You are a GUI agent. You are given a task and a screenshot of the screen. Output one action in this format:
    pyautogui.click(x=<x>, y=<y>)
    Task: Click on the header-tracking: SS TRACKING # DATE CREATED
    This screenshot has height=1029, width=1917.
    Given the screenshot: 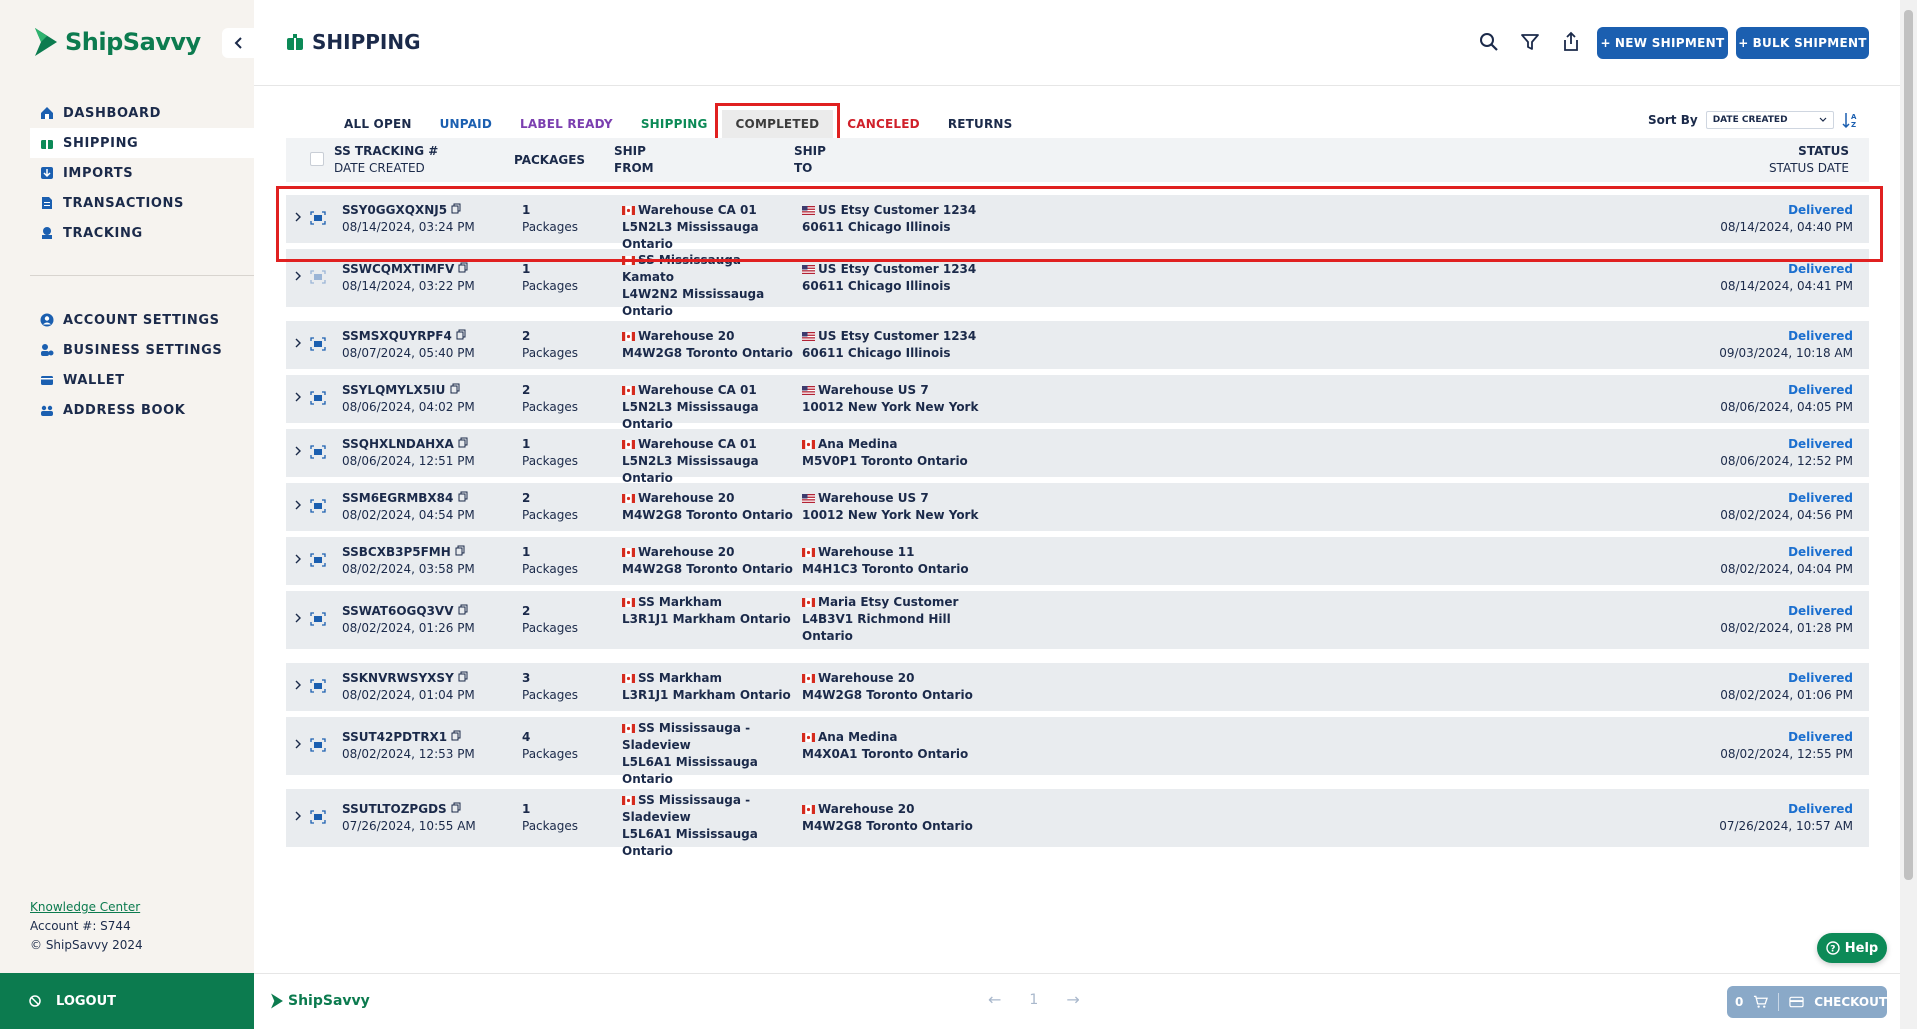 What is the action you would take?
    pyautogui.click(x=386, y=160)
    